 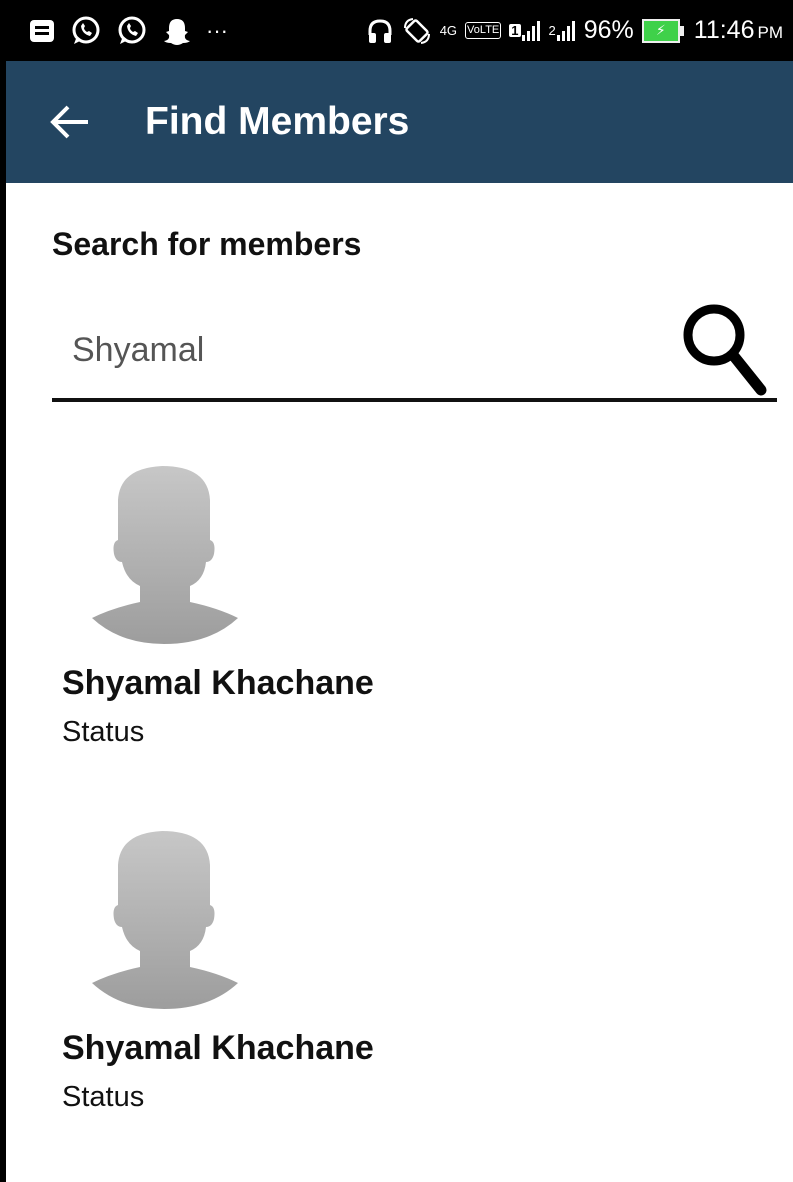 I want to click on clock-ampm: PM, so click(x=770, y=32).